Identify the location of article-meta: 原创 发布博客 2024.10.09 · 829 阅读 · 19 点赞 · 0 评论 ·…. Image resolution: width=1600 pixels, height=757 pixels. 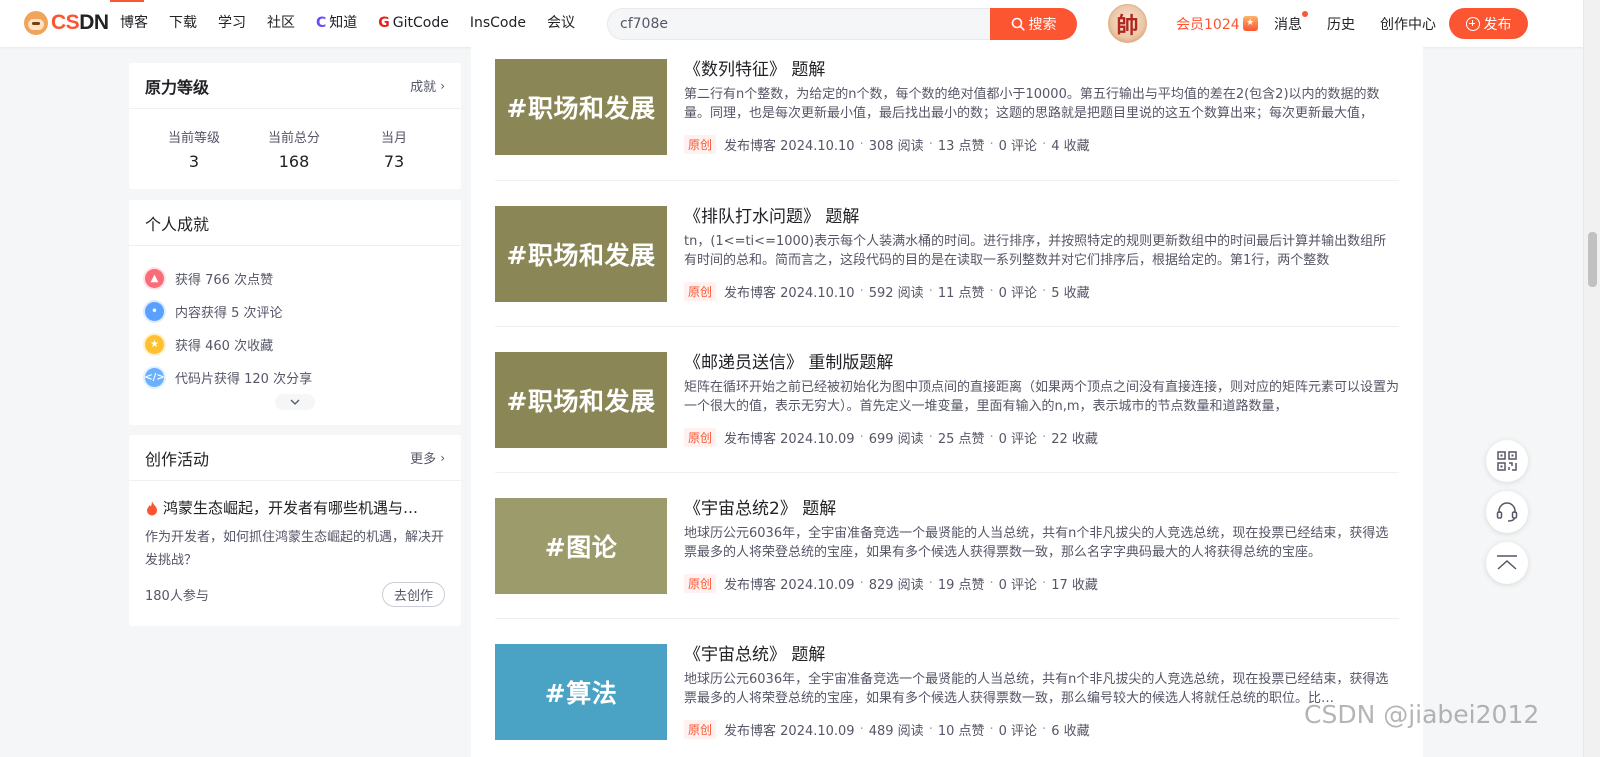
(1041, 583).